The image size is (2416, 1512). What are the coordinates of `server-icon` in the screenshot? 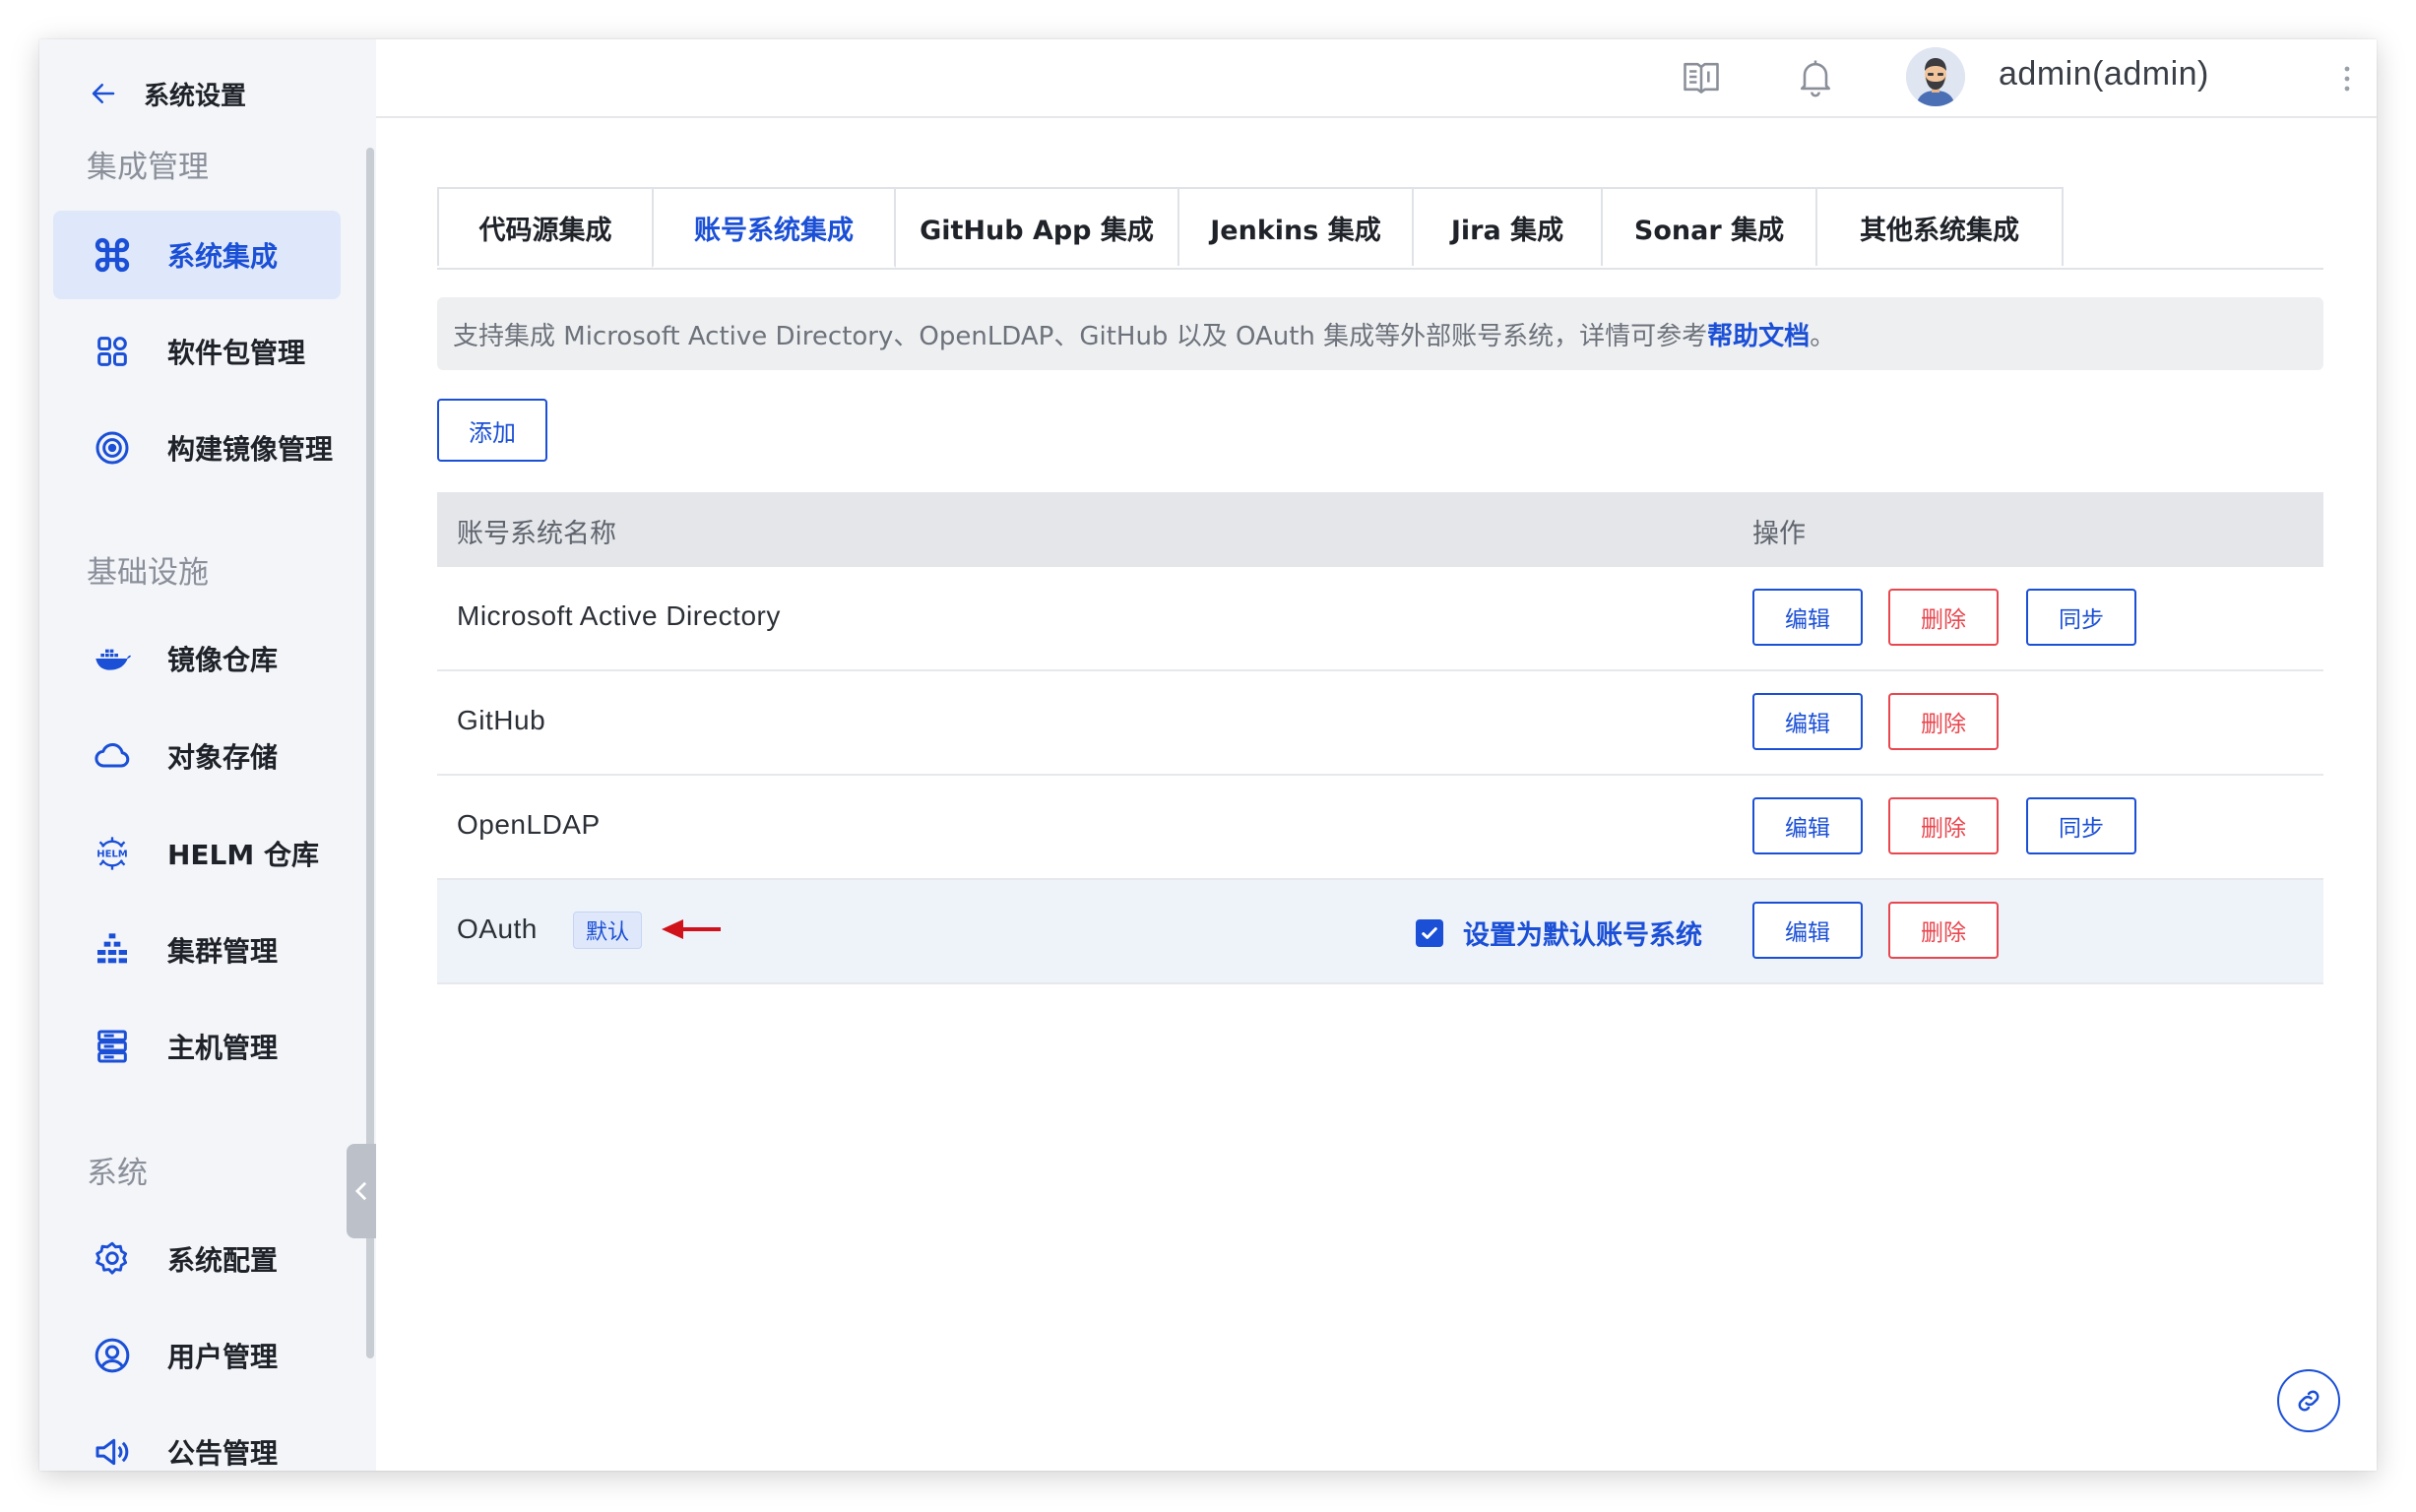 It's located at (112, 1046).